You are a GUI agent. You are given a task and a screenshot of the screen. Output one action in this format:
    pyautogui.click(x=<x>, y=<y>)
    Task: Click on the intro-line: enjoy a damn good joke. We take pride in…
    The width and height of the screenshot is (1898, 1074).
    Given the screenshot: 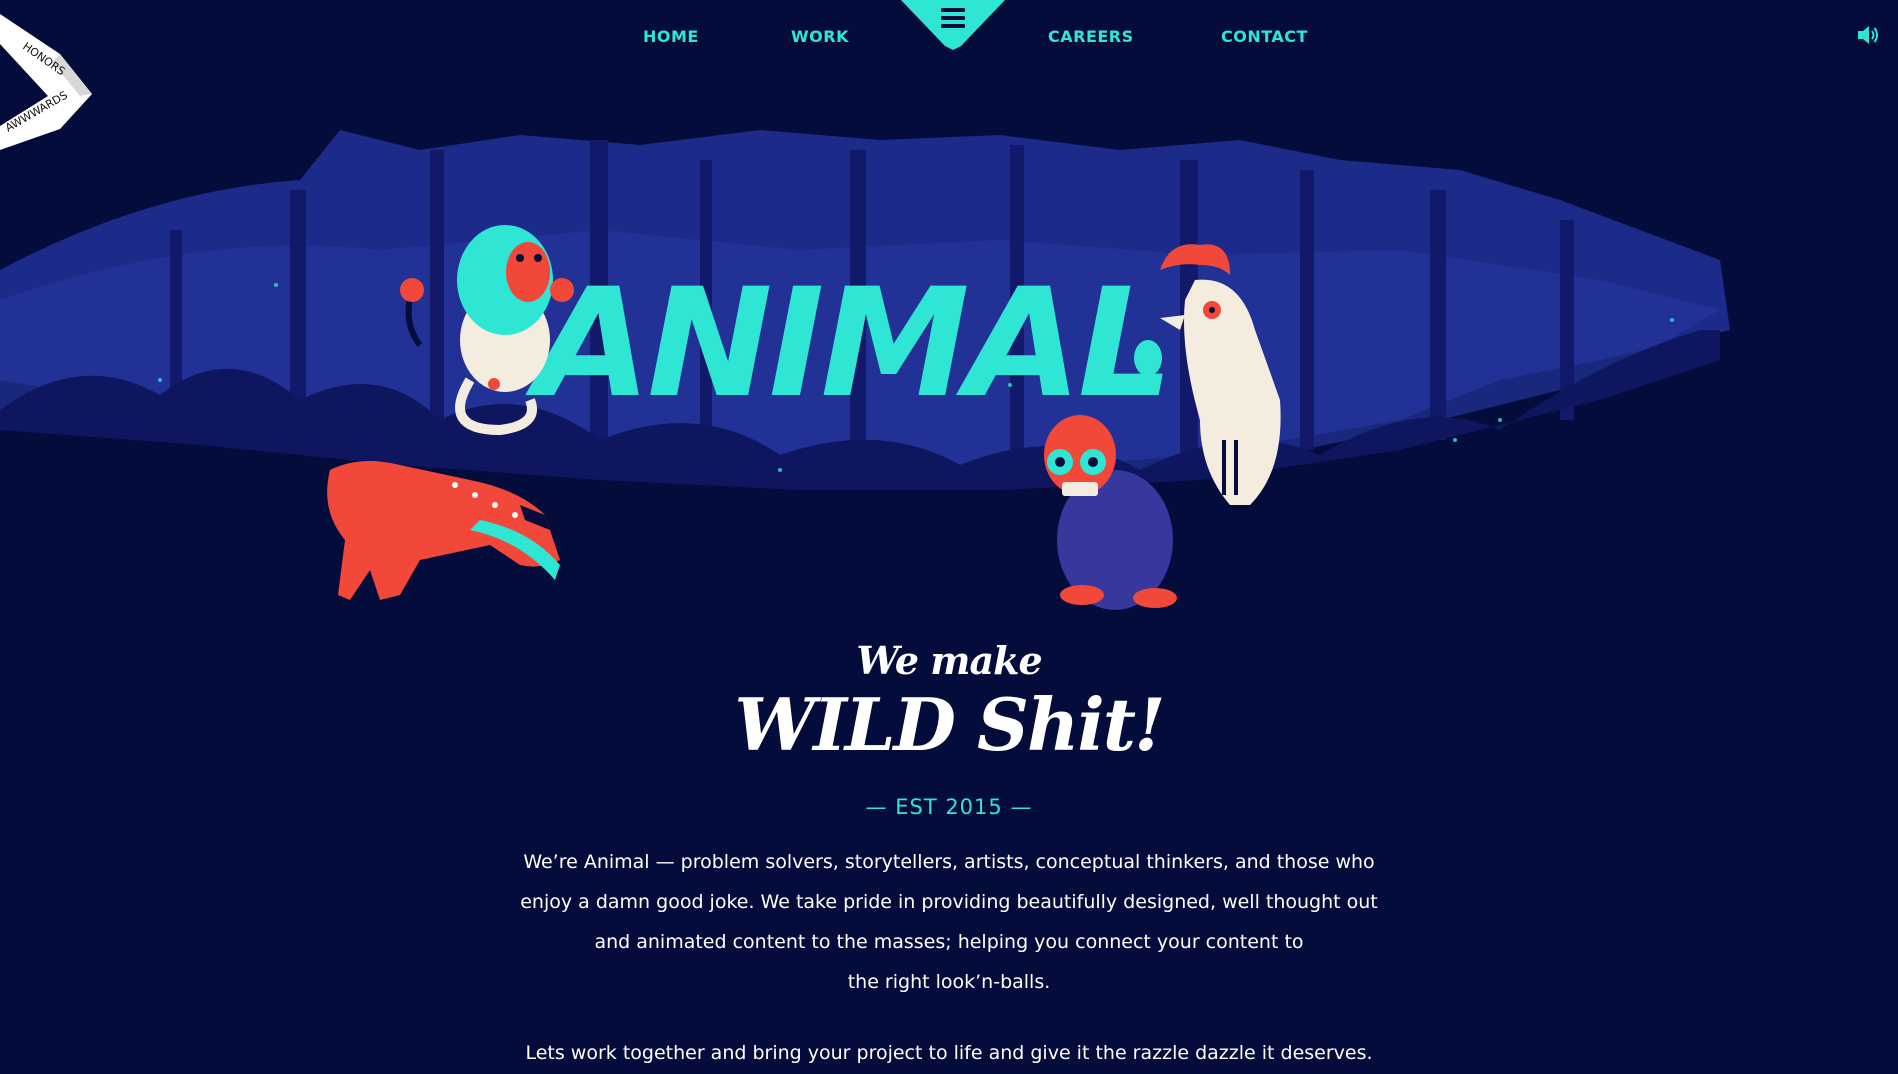 What is the action you would take?
    pyautogui.click(x=949, y=902)
    